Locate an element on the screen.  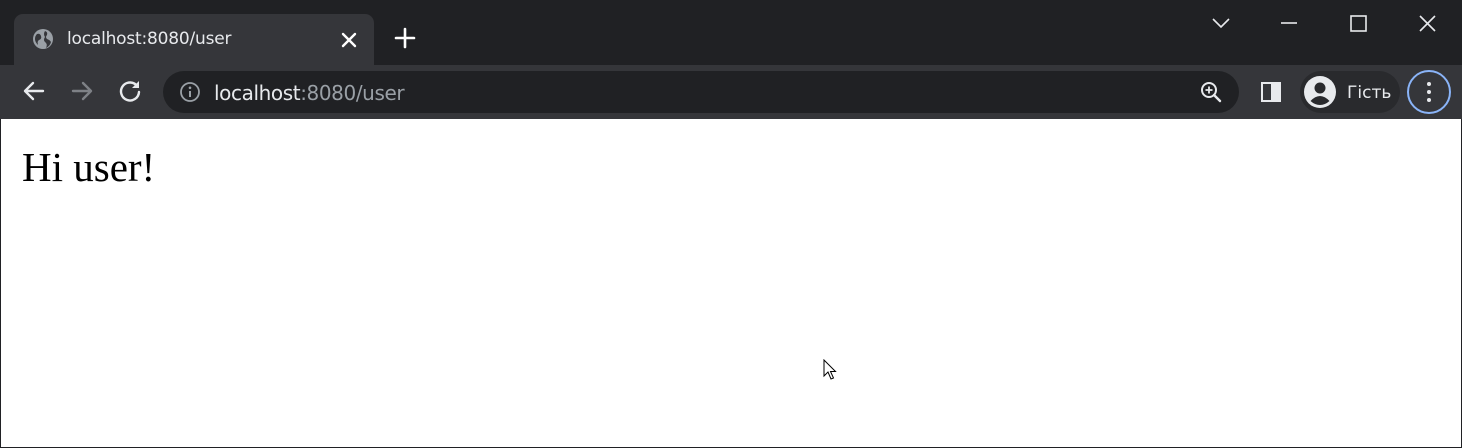
info-icon is located at coordinates (190, 92).